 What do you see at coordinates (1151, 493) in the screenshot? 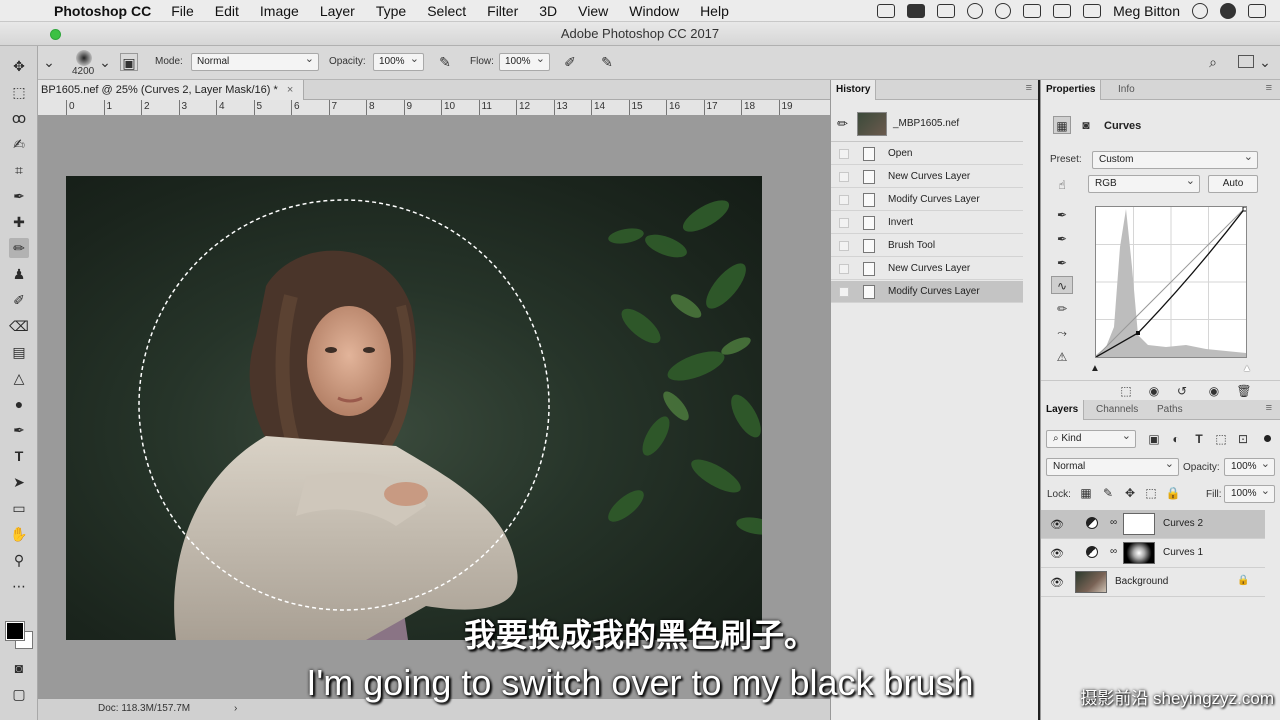
I see `lock-artboard-icon: ⬚` at bounding box center [1151, 493].